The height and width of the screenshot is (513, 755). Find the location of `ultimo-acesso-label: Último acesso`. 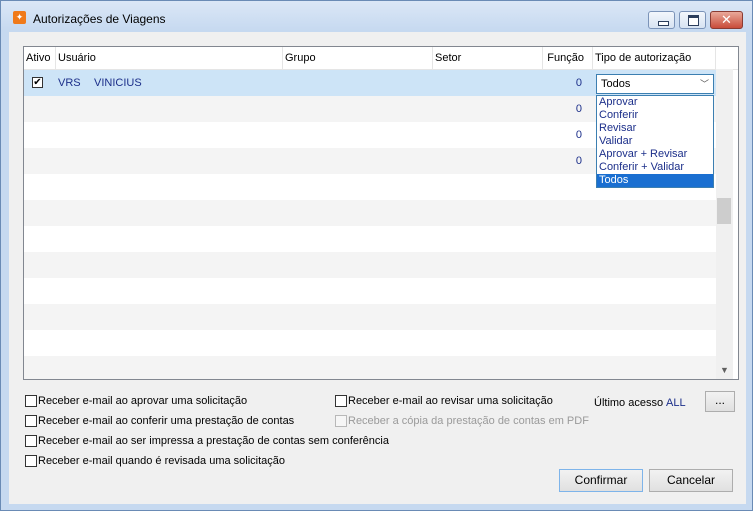

ultimo-acesso-label: Último acesso is located at coordinates (629, 403).